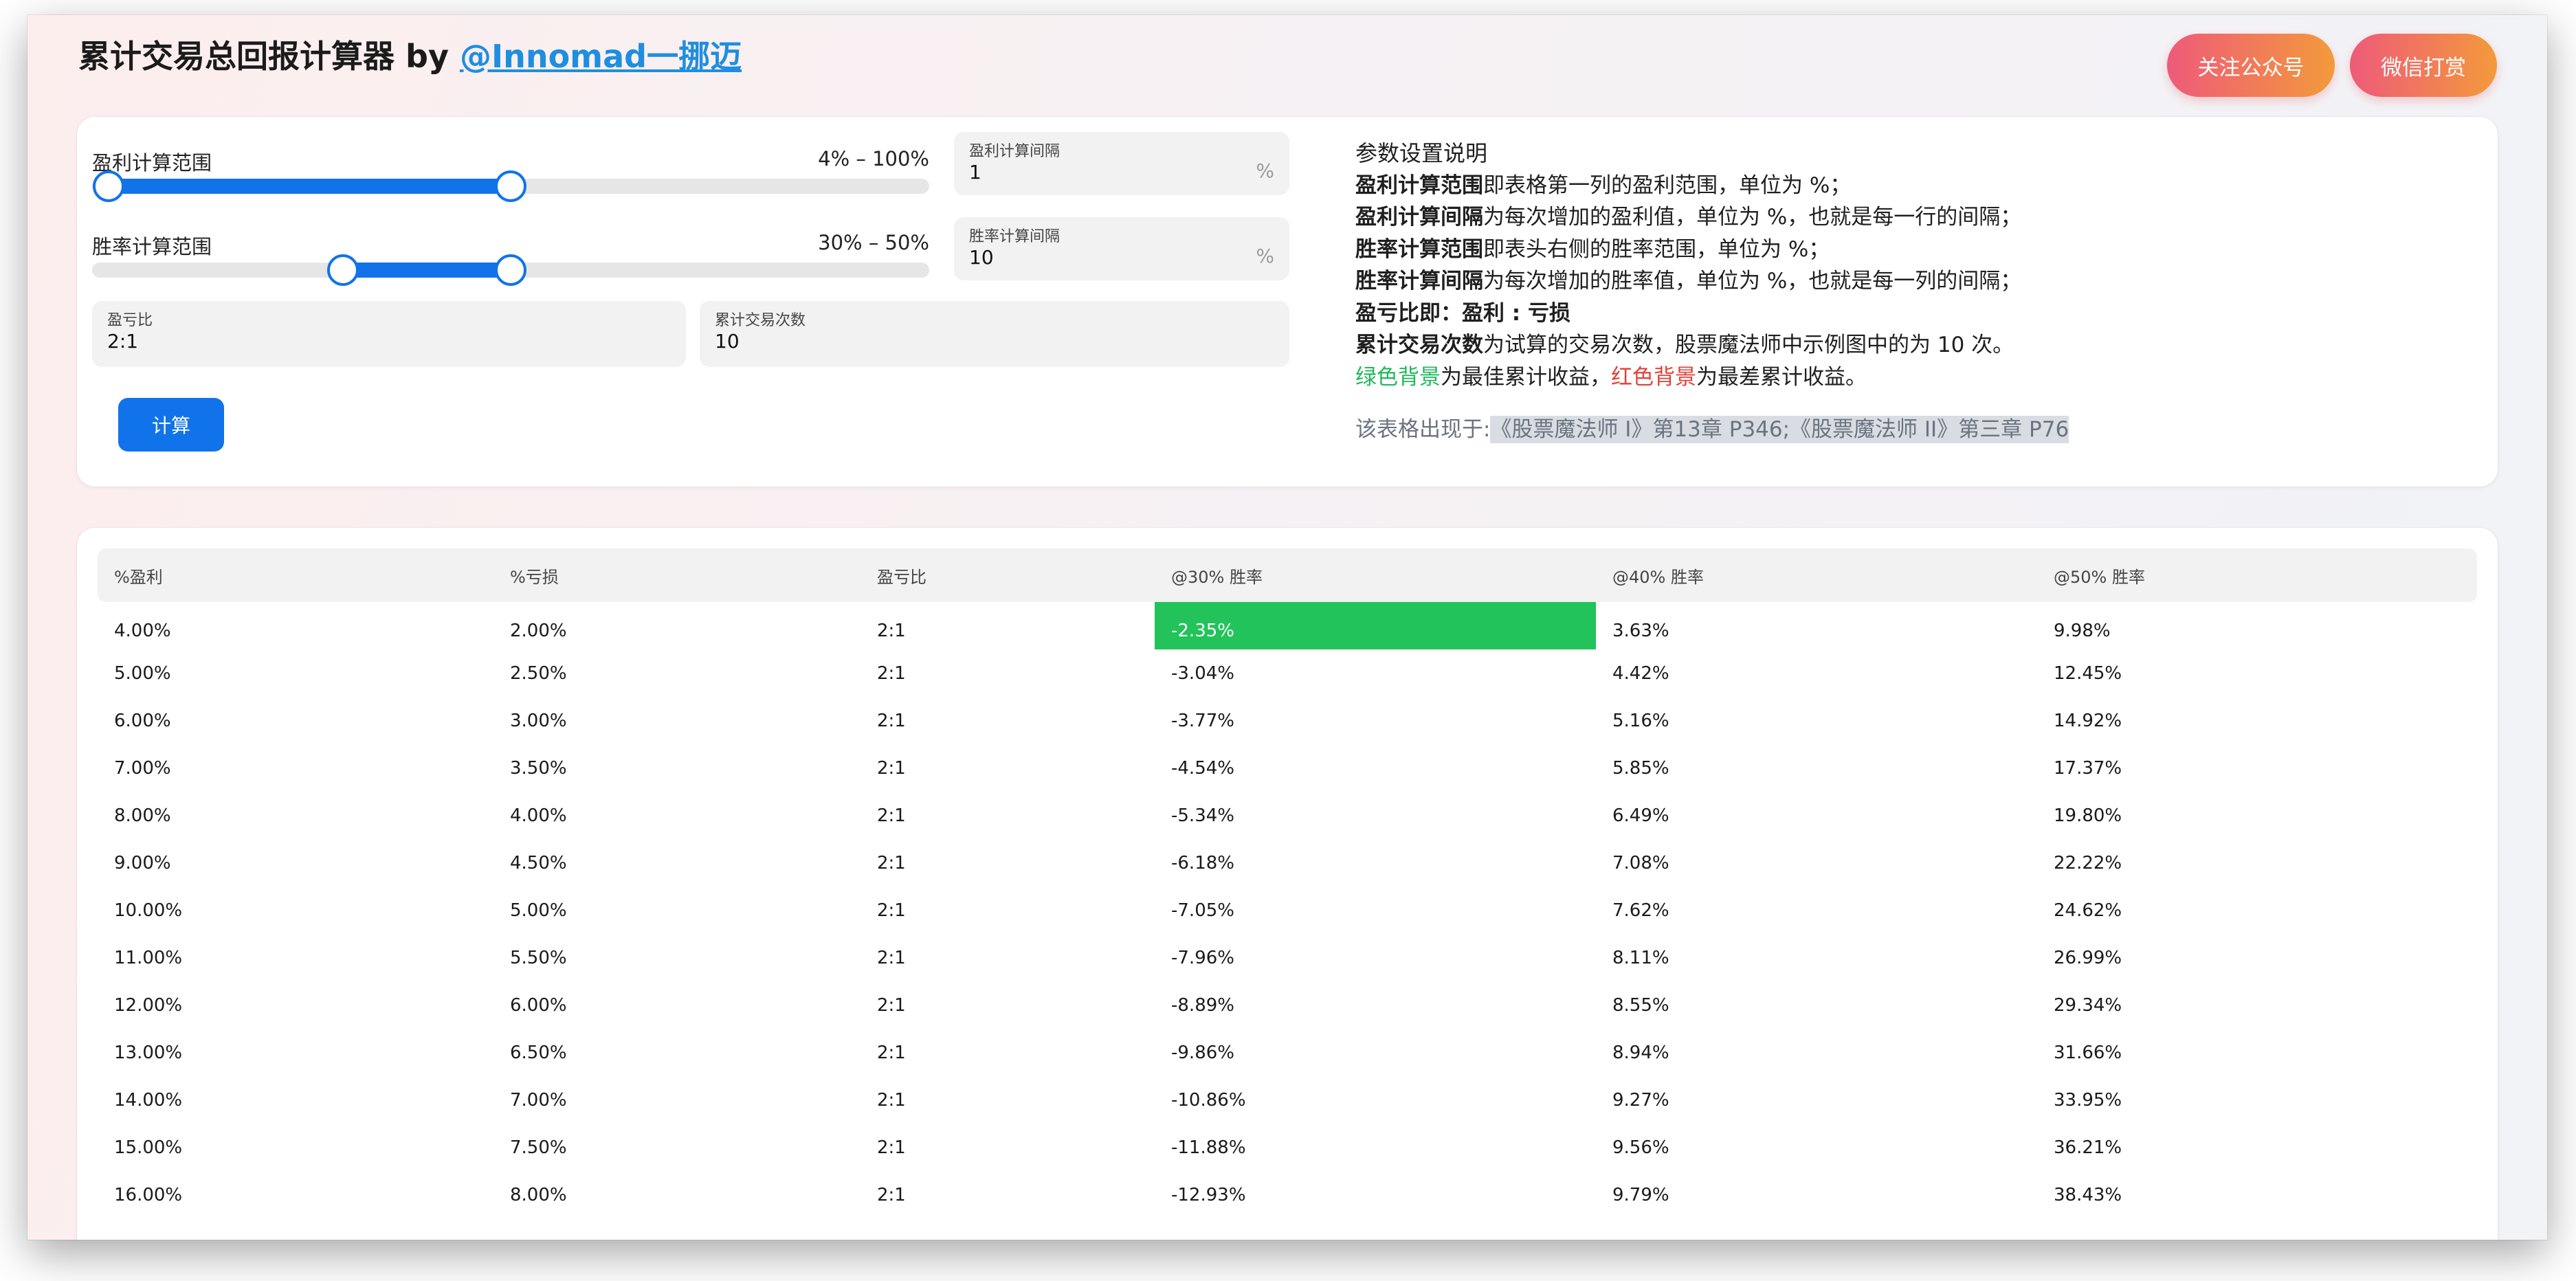 The width and height of the screenshot is (2576, 1281). Describe the element at coordinates (1748, 345) in the screenshot. I see `help-desc: 为试算的交易次数，股票魔法师中示例图中的为 10 次。` at that location.